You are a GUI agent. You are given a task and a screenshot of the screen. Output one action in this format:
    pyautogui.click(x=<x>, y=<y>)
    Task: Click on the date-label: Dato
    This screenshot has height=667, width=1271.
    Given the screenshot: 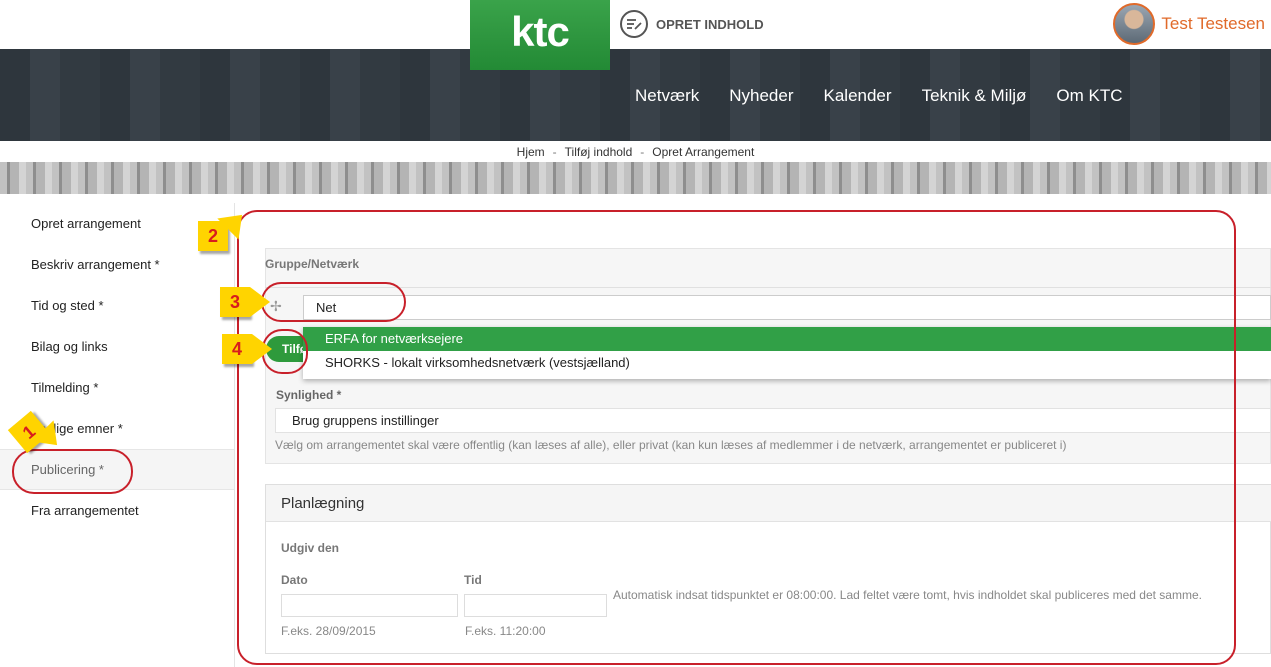 What is the action you would take?
    pyautogui.click(x=294, y=580)
    